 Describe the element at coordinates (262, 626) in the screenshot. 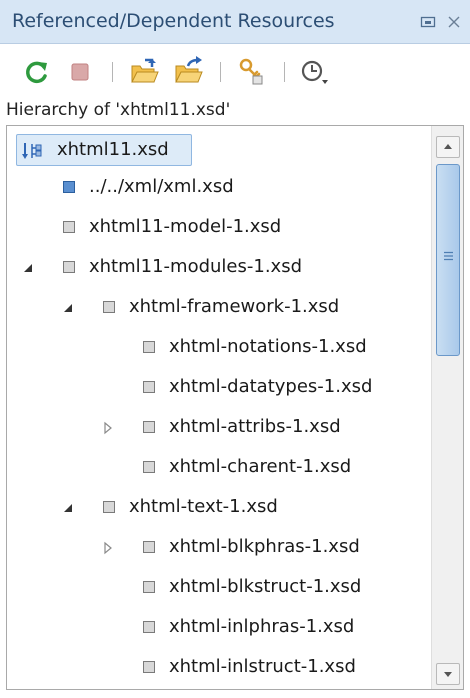

I see `tree-item-label: xhtml-inlphras-1.xsd` at that location.